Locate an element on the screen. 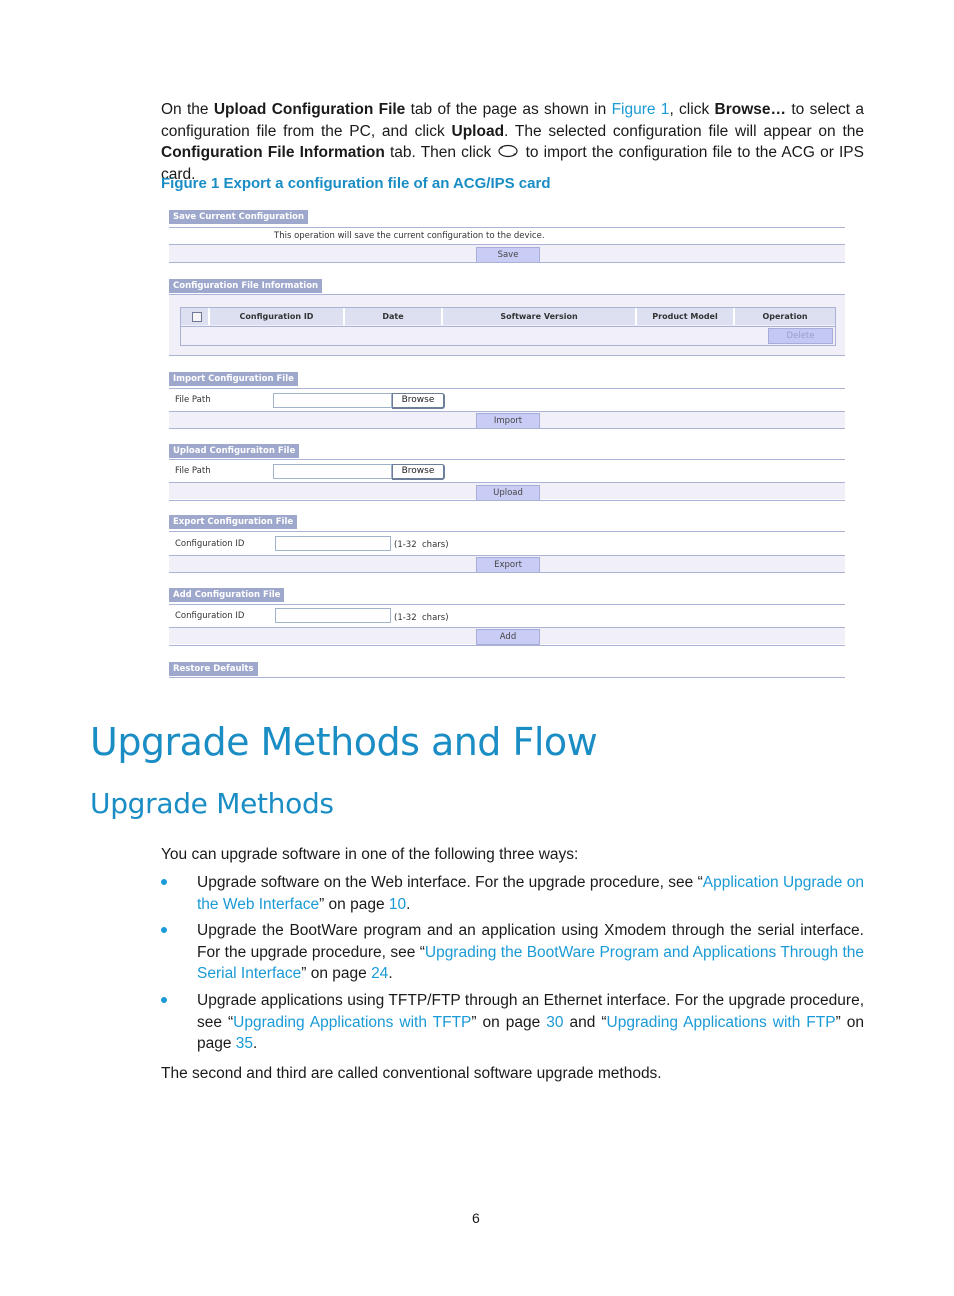 The image size is (954, 1296). export-config-id-label: Configuration ID is located at coordinates (210, 544).